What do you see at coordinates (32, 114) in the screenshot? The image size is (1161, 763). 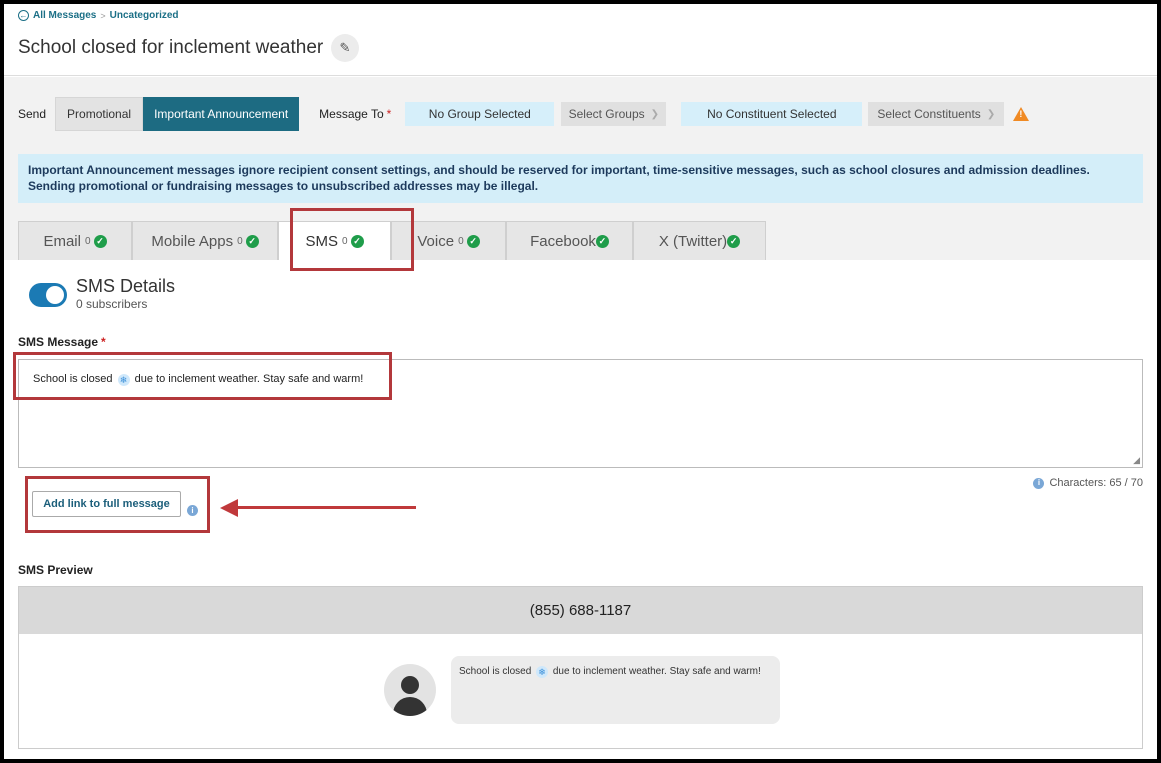 I see `send-label: Send` at bounding box center [32, 114].